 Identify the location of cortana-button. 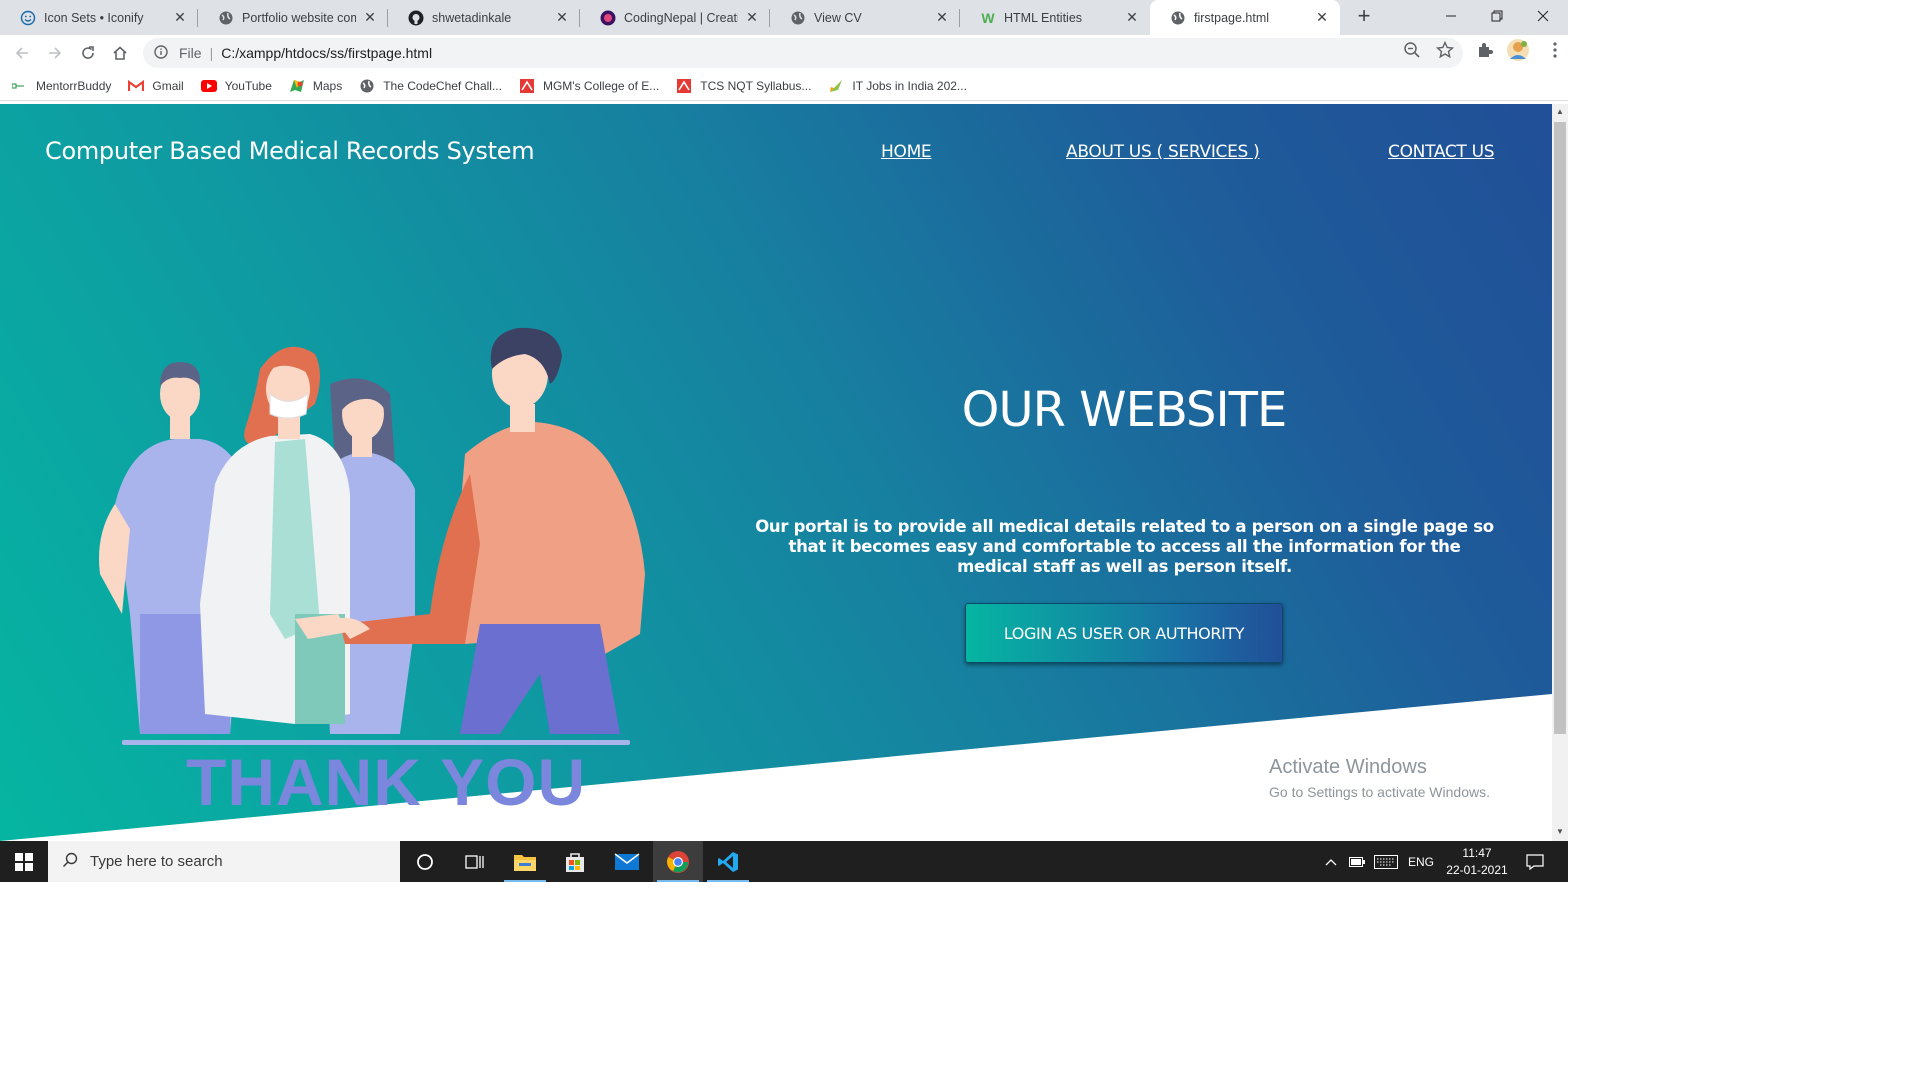
(425, 861).